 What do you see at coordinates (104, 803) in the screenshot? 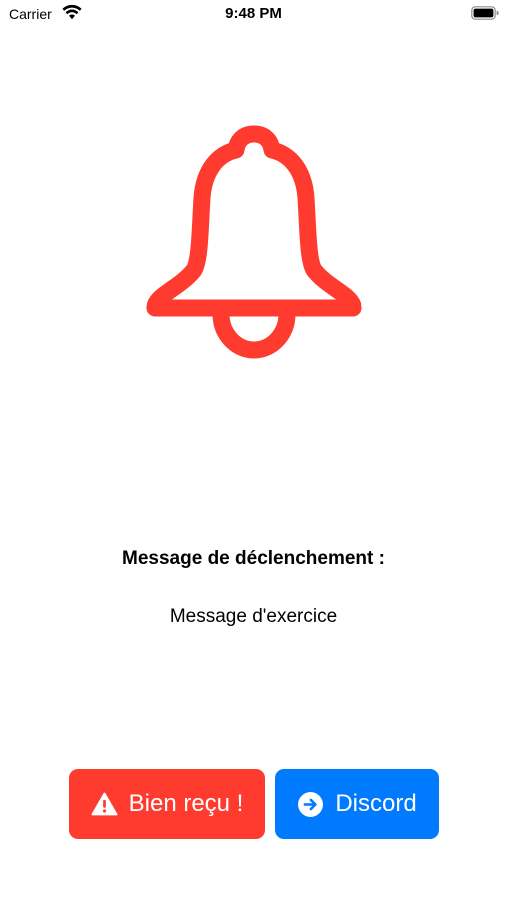
I see `warning-icon` at bounding box center [104, 803].